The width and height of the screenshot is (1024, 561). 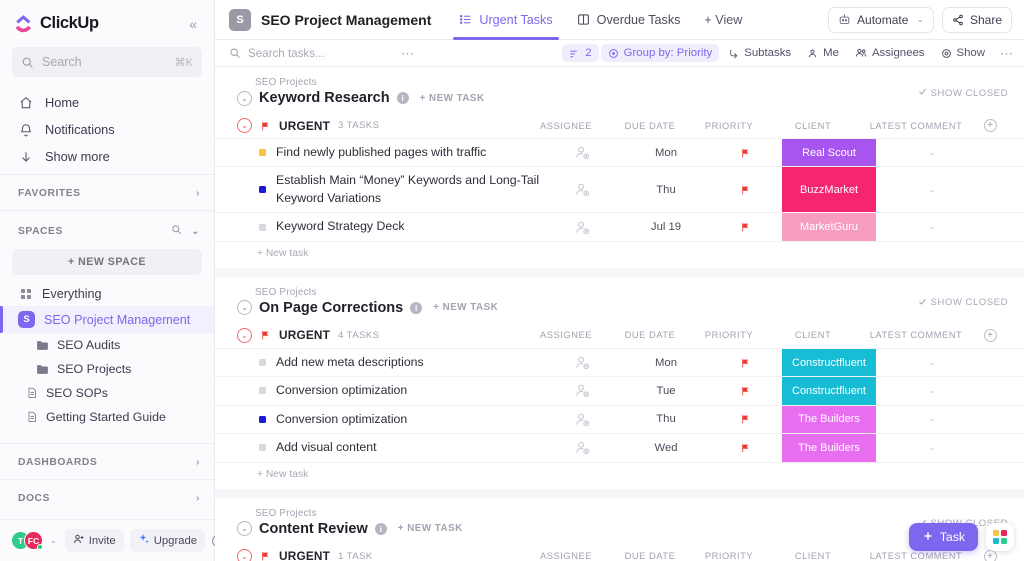 I want to click on sidebar-item-seo-projects: SEO Projects, so click(x=107, y=369).